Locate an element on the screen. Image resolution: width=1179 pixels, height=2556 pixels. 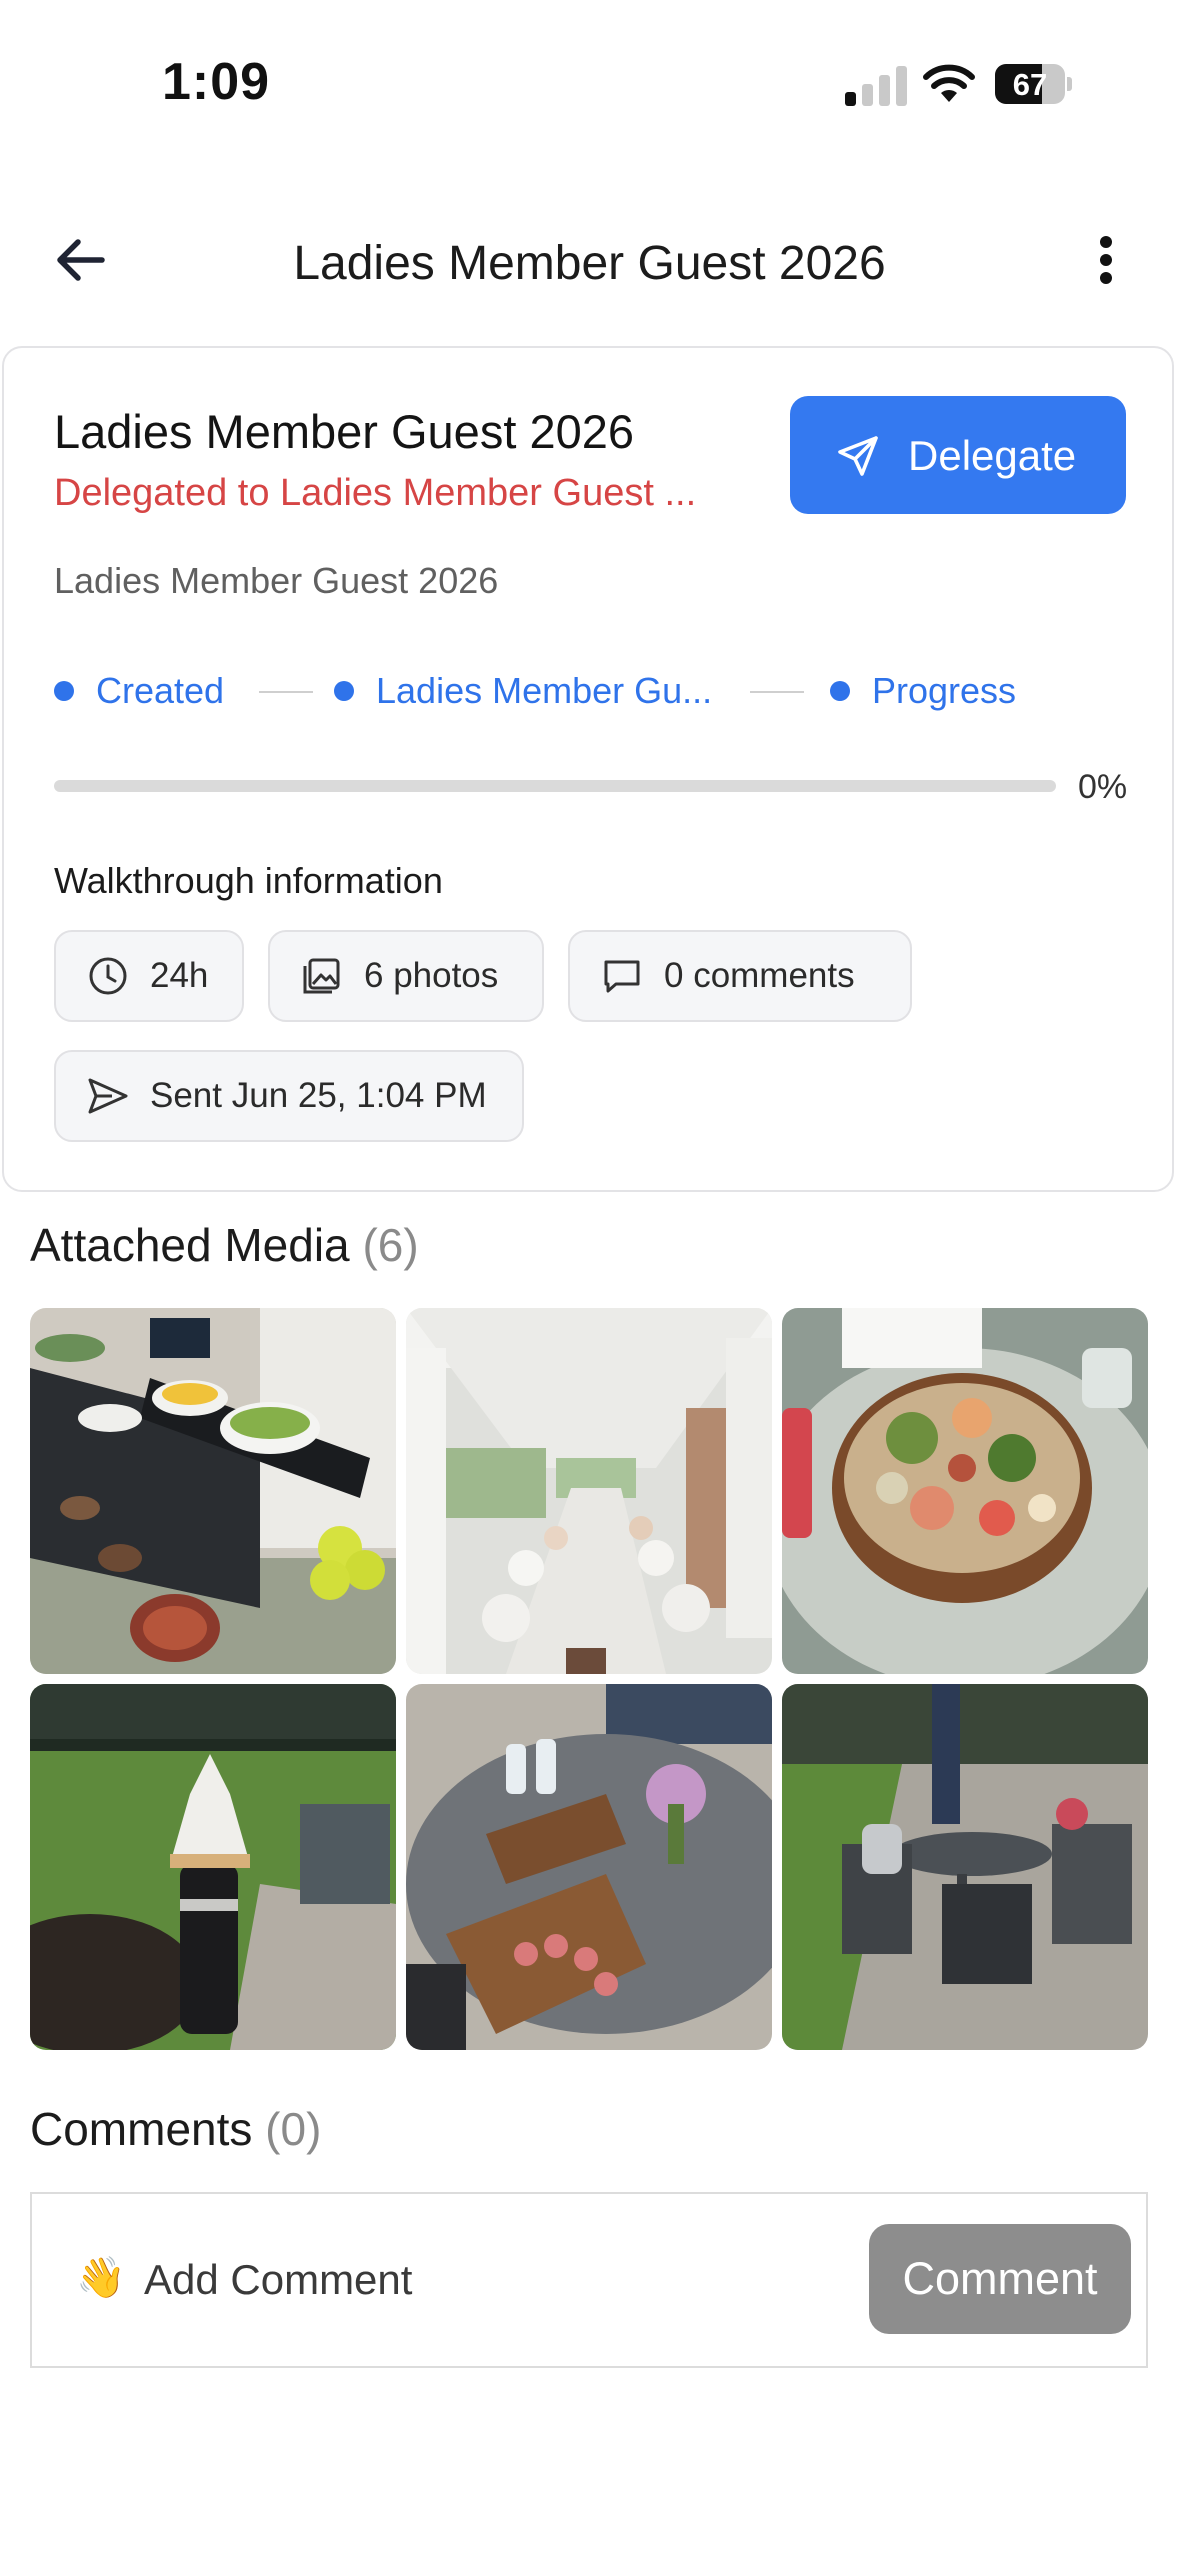
step-progress: Progress is located at coordinates (923, 691).